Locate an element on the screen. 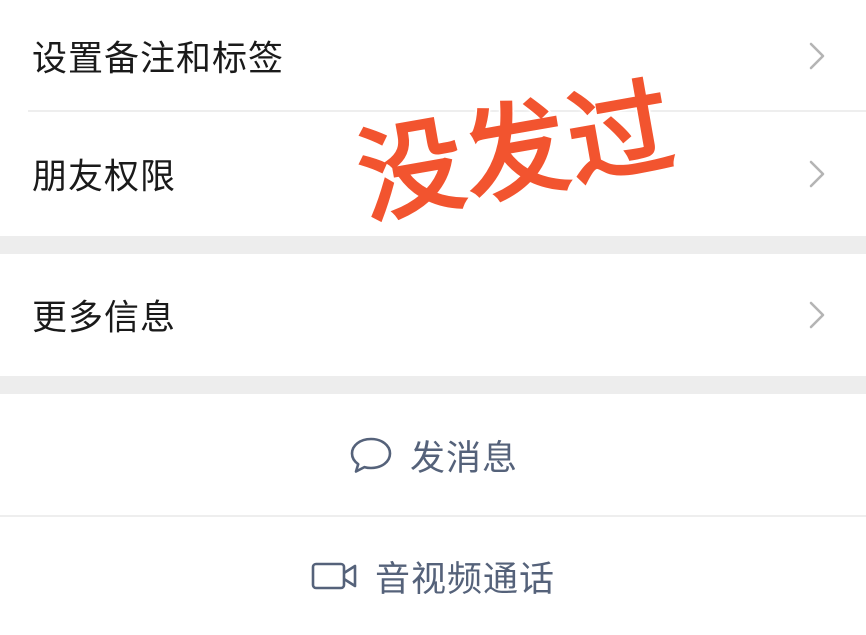 The height and width of the screenshot is (635, 866). chat-bubble-icon is located at coordinates (371, 455).